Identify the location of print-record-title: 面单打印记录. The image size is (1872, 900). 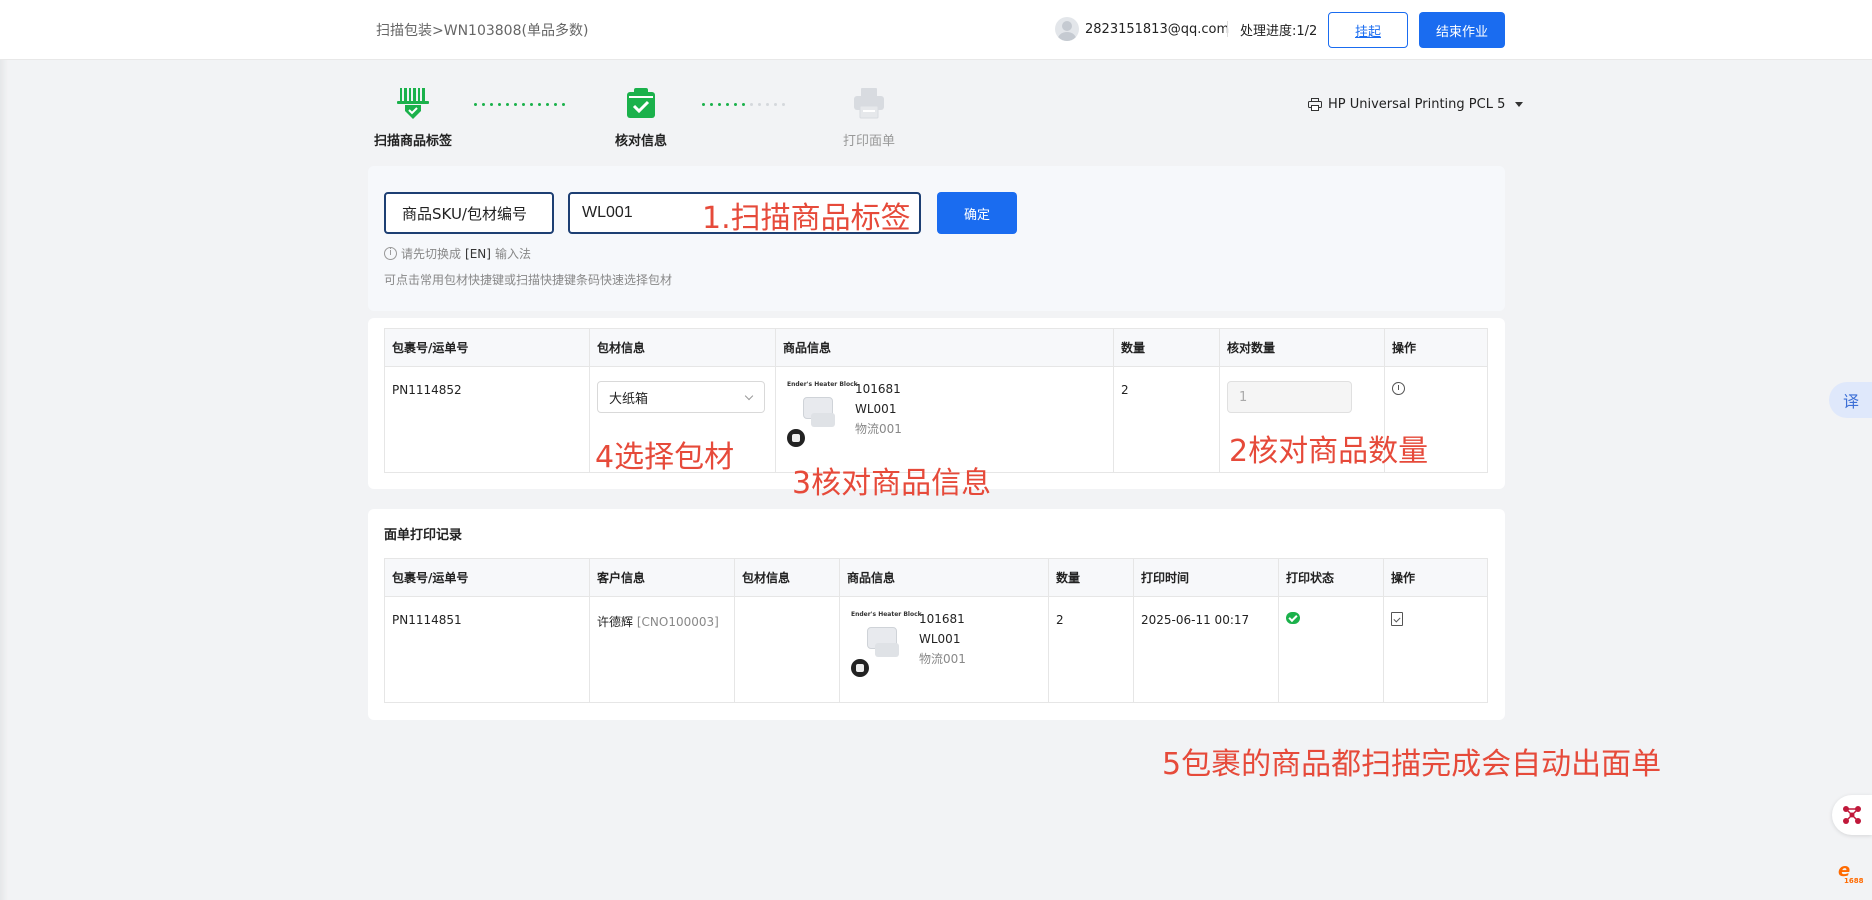
(423, 535).